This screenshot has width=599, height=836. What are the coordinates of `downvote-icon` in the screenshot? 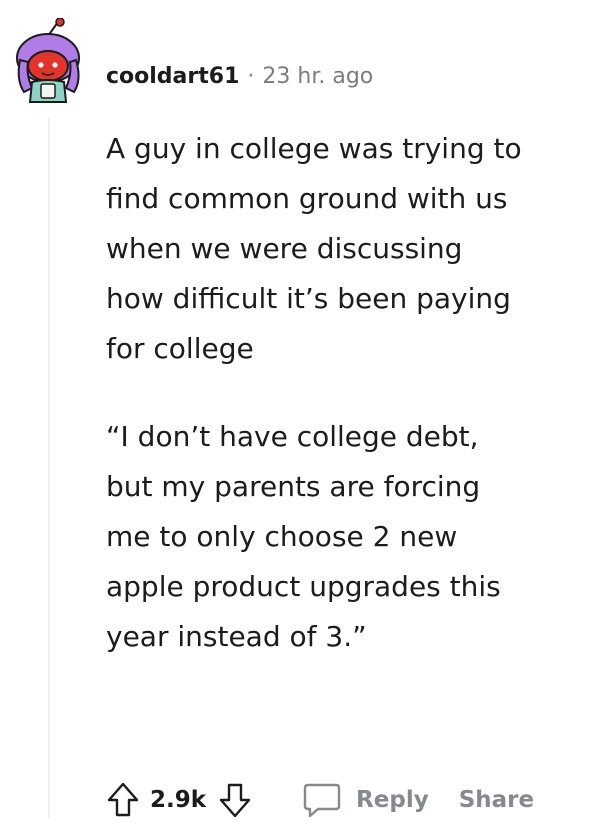 It's located at (235, 800).